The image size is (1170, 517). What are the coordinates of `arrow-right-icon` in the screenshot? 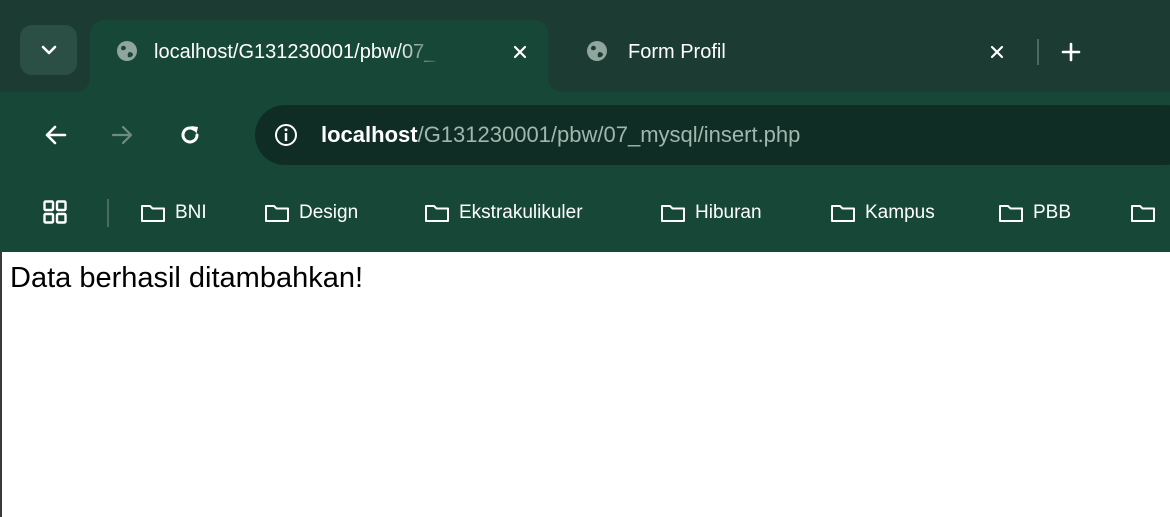 It's located at (122, 135).